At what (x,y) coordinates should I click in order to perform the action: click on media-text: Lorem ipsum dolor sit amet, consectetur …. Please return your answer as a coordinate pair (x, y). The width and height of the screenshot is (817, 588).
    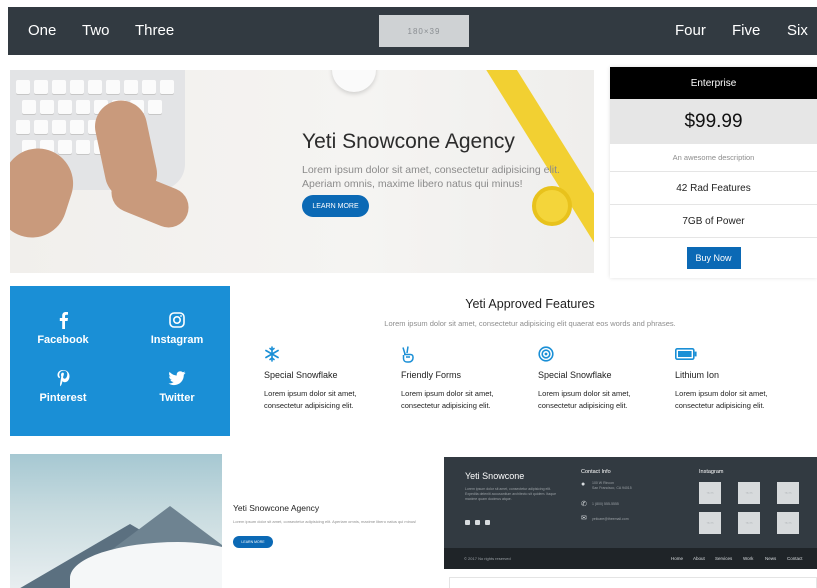
    Looking at the image, I should click on (325, 521).